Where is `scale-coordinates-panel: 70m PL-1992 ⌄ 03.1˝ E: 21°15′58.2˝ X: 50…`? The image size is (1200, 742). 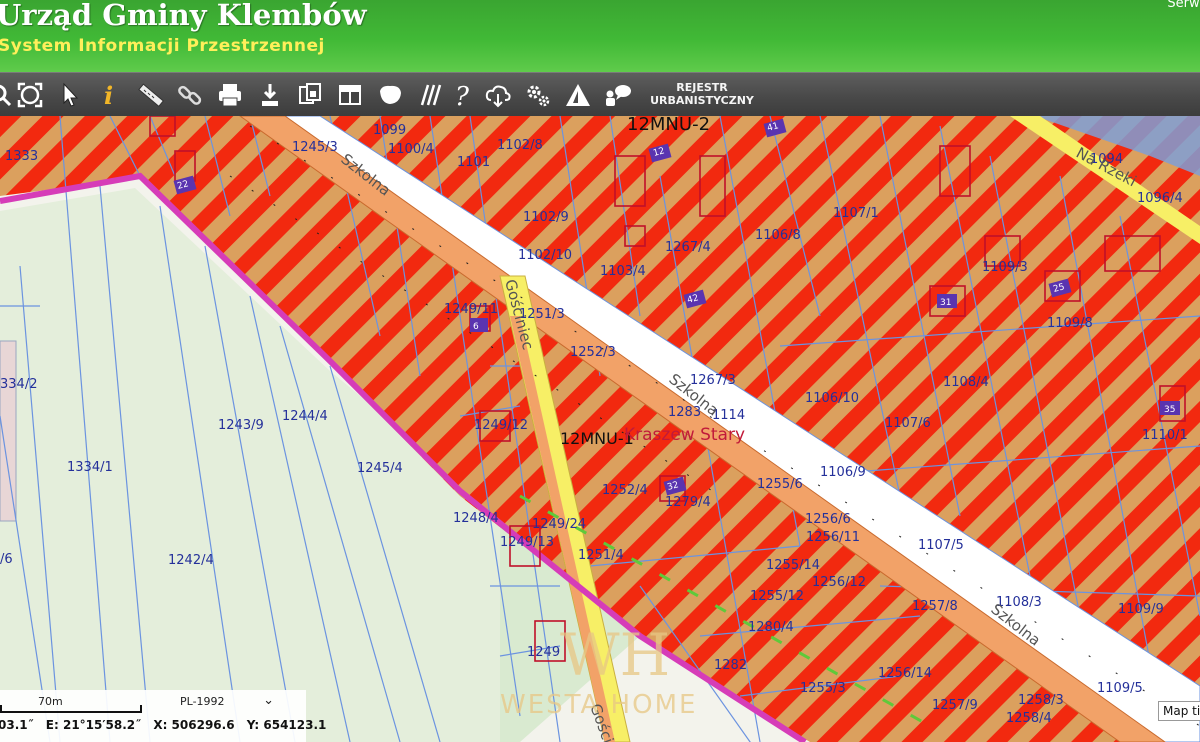 scale-coordinates-panel: 70m PL-1992 ⌄ 03.1˝ E: 21°15′58.2˝ X: 50… is located at coordinates (163, 716).